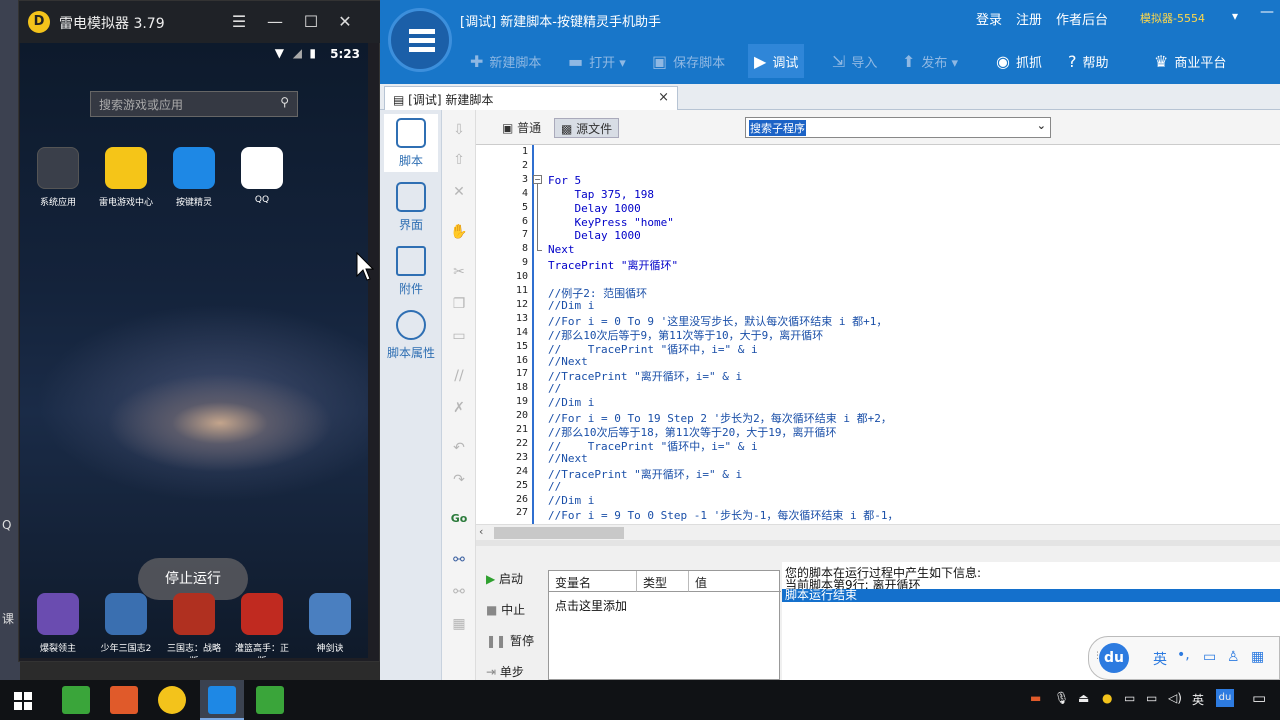 The image size is (1280, 720). I want to click on format-icon: ▦, so click(459, 624).